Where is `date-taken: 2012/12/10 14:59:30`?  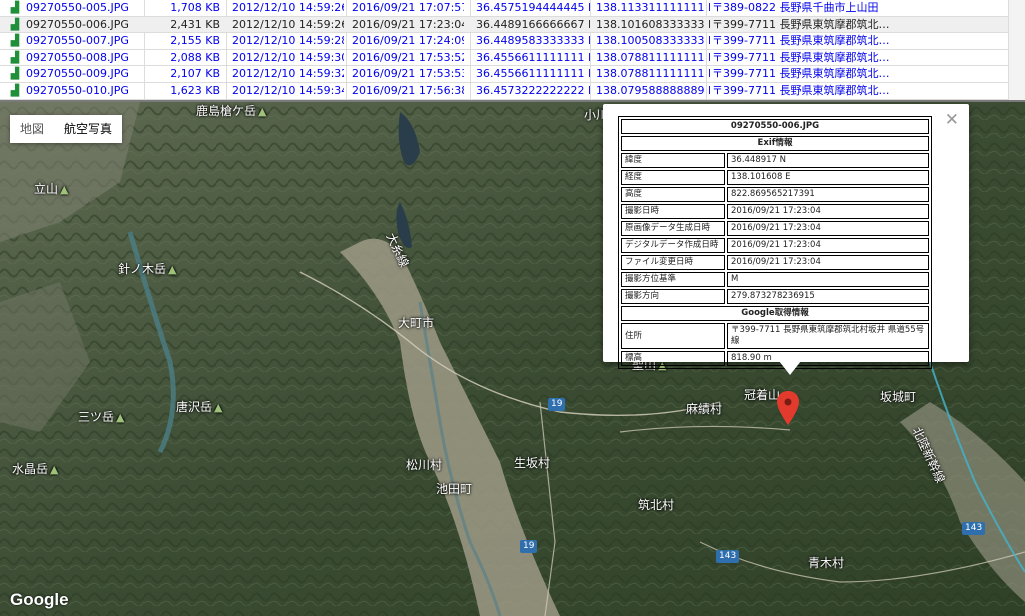
date-taken: 2012/12/10 14:59:30 is located at coordinates (288, 57).